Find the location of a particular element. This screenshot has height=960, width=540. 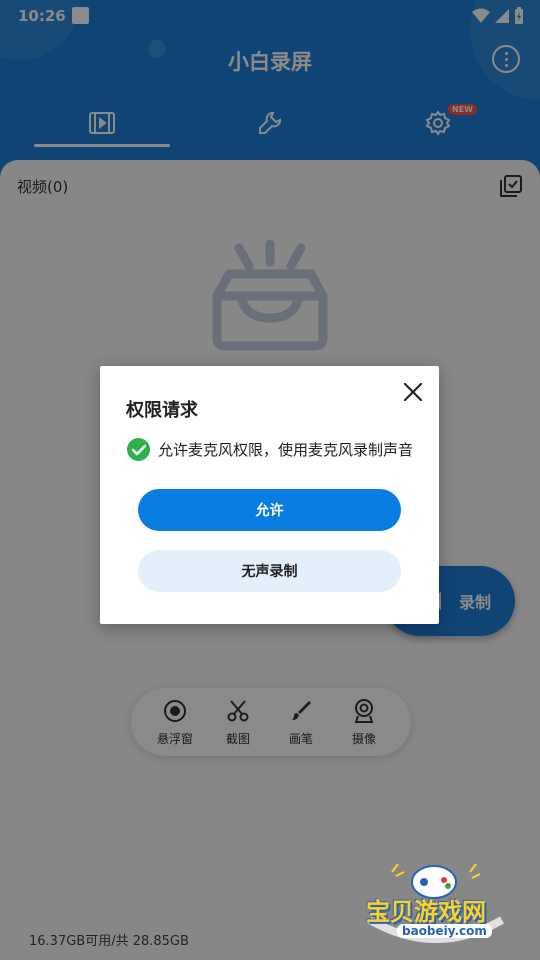

watermark-url: baobeiy.com is located at coordinates (444, 931).